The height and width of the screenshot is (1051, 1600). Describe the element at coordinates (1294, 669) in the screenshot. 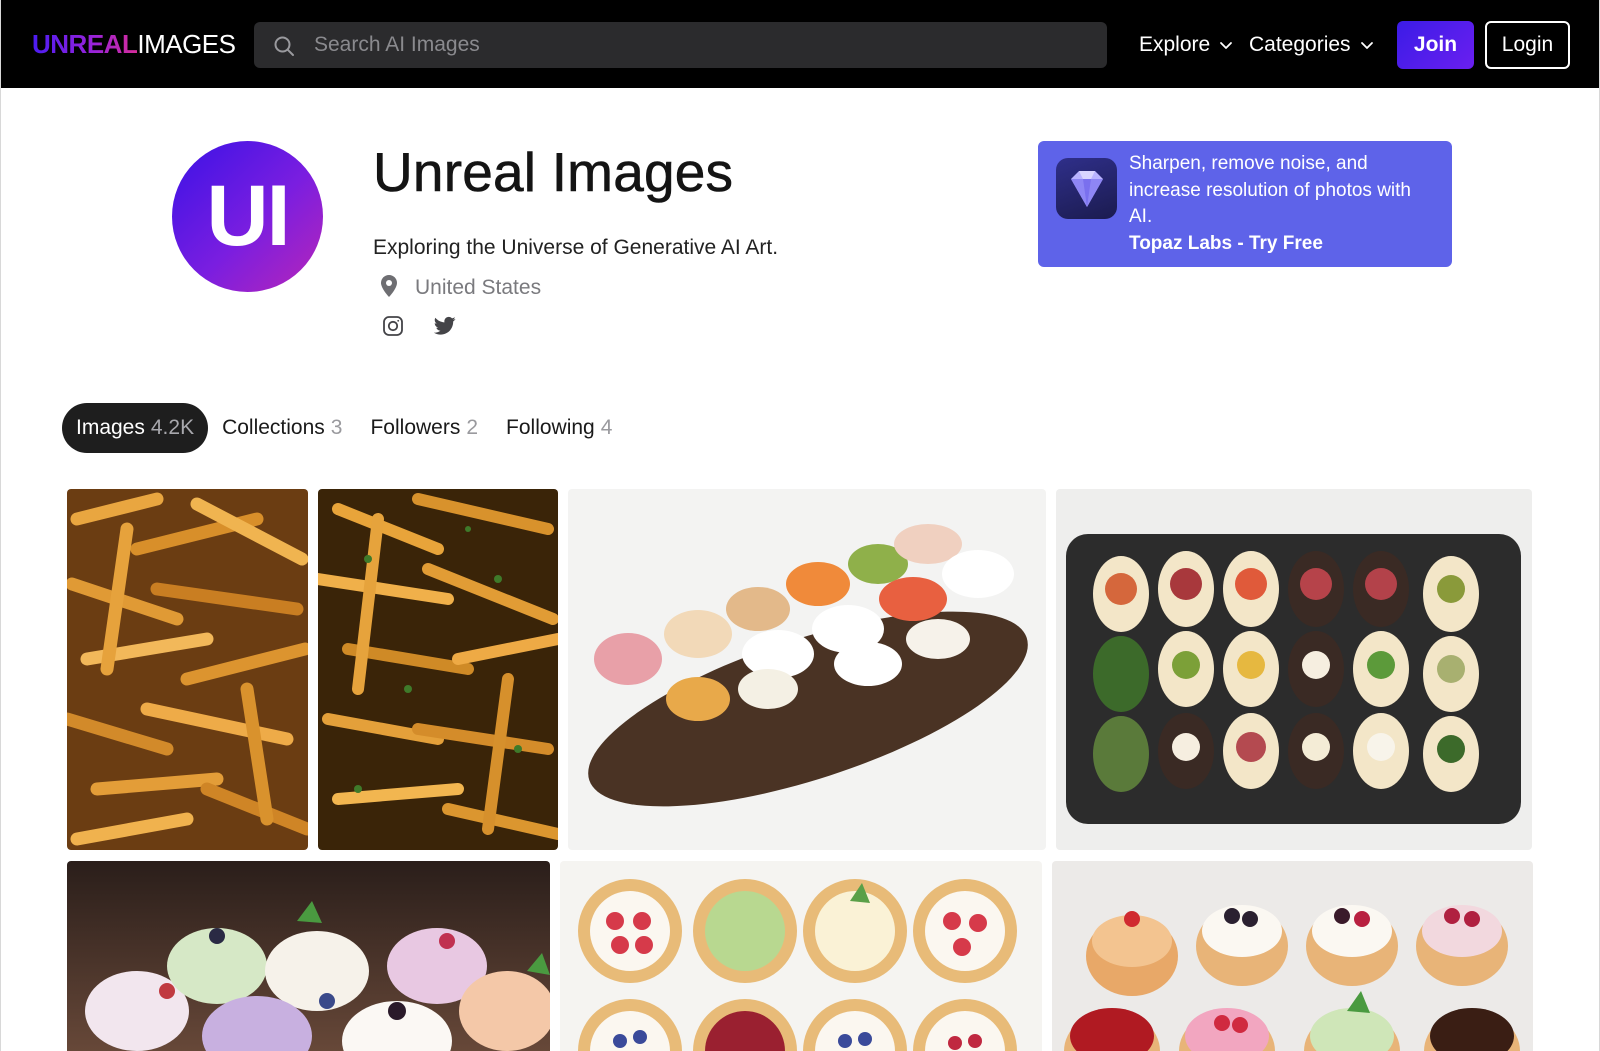

I see `gallery-image-canape-tray` at that location.